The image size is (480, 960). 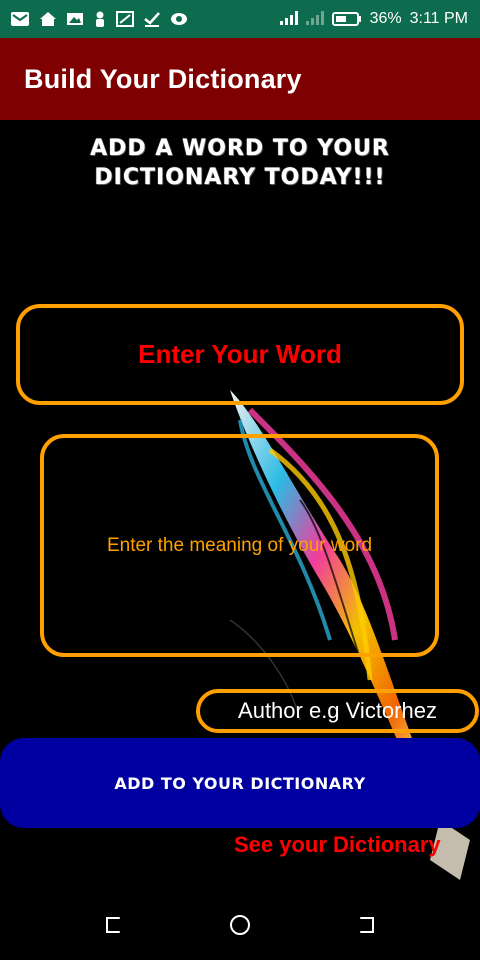 I want to click on status-bar: 36% 3:11 PM, so click(x=240, y=19).